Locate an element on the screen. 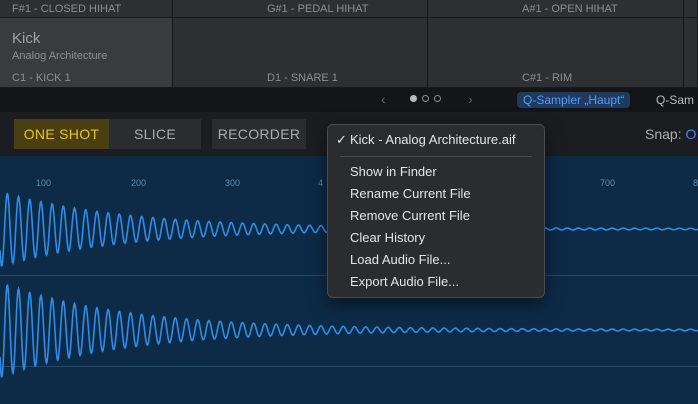  pad-open-hihat: A#1 - OPEN HIHAT is located at coordinates (556, 9).